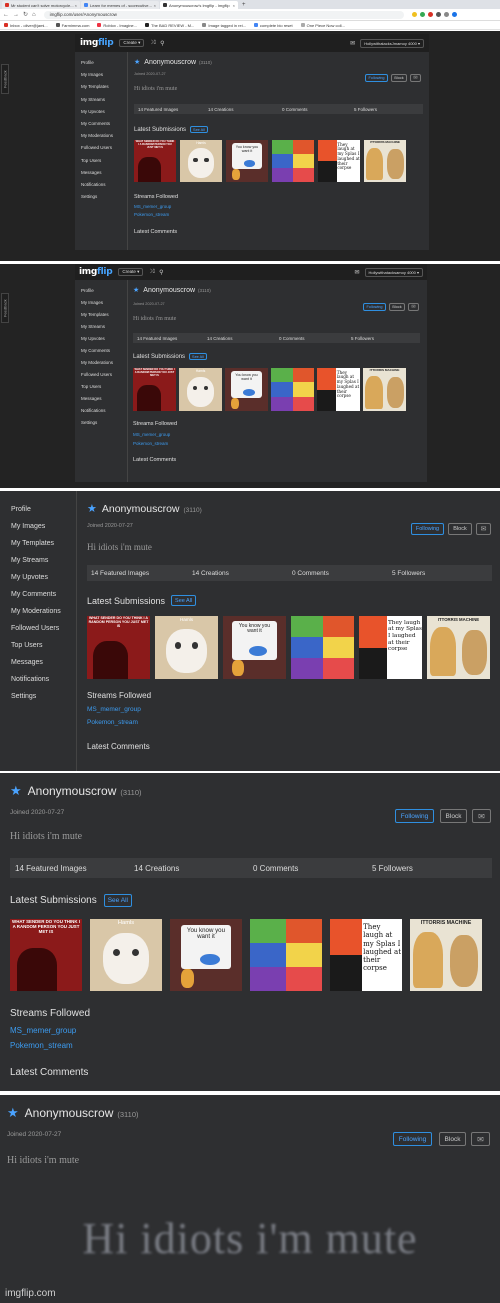  What do you see at coordinates (34, 15) in the screenshot?
I see `home-icon: ⌂` at bounding box center [34, 15].